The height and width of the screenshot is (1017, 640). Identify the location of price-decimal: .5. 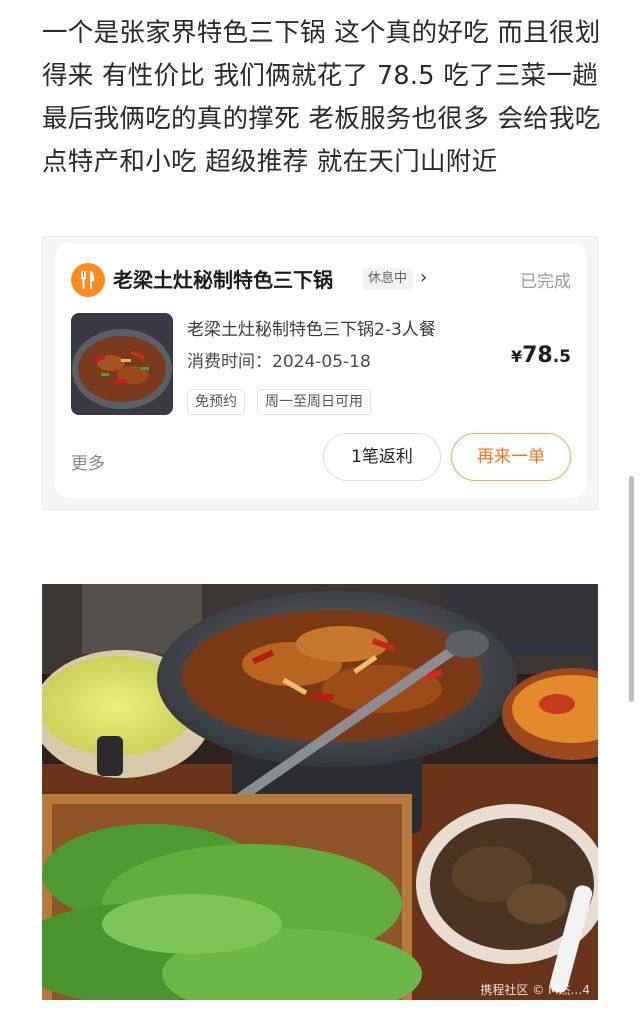
(561, 357).